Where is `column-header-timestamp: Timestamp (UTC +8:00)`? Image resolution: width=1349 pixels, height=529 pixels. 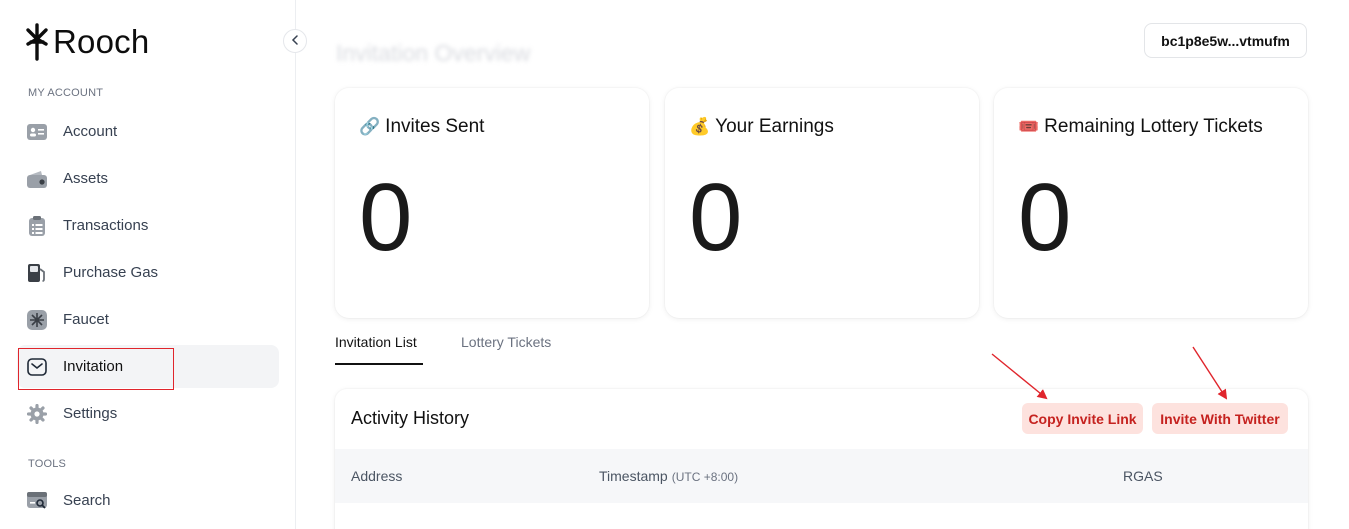
column-header-timestamp: Timestamp (UTC +8:00) is located at coordinates (668, 476).